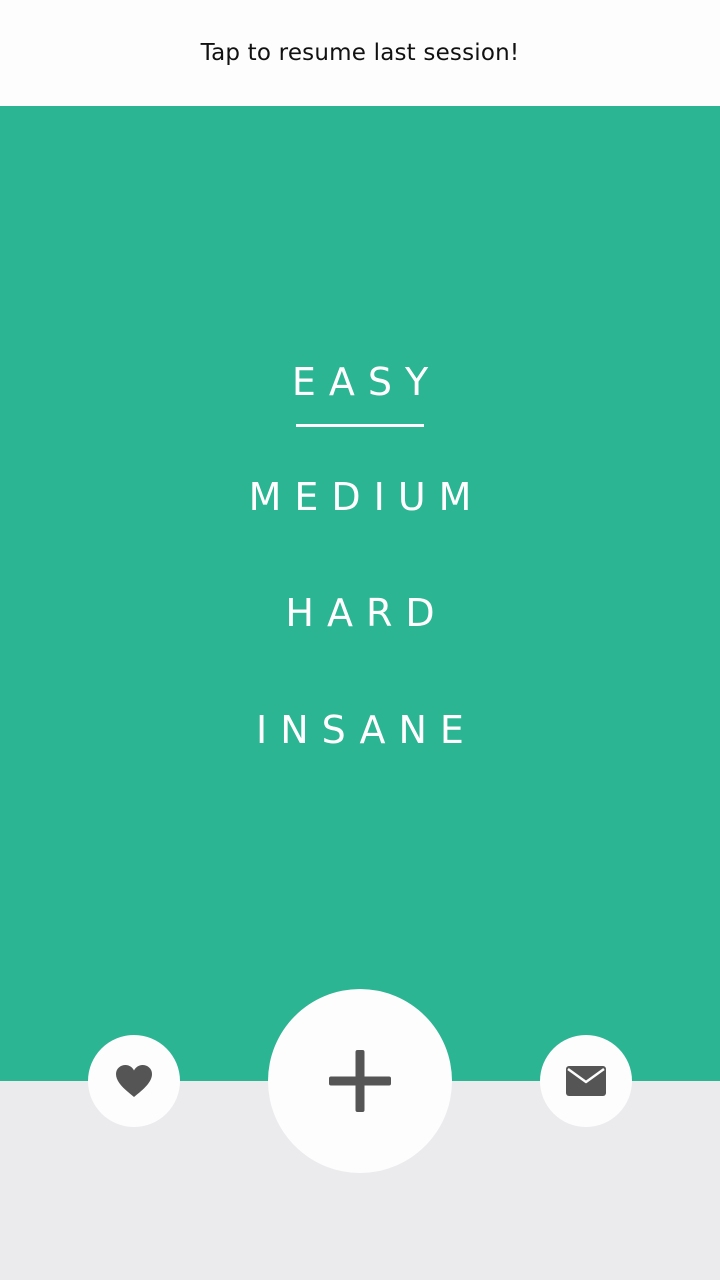  What do you see at coordinates (360, 382) in the screenshot?
I see `difficulty-option-easy: EASY` at bounding box center [360, 382].